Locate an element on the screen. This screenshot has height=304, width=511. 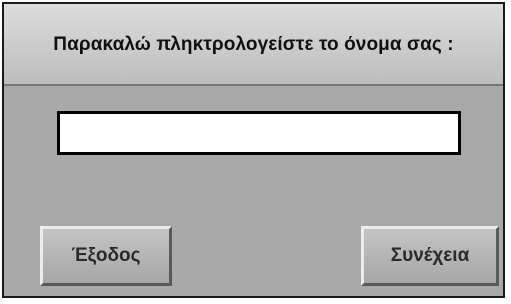
continue-button: Συνέχεια is located at coordinates (430, 256).